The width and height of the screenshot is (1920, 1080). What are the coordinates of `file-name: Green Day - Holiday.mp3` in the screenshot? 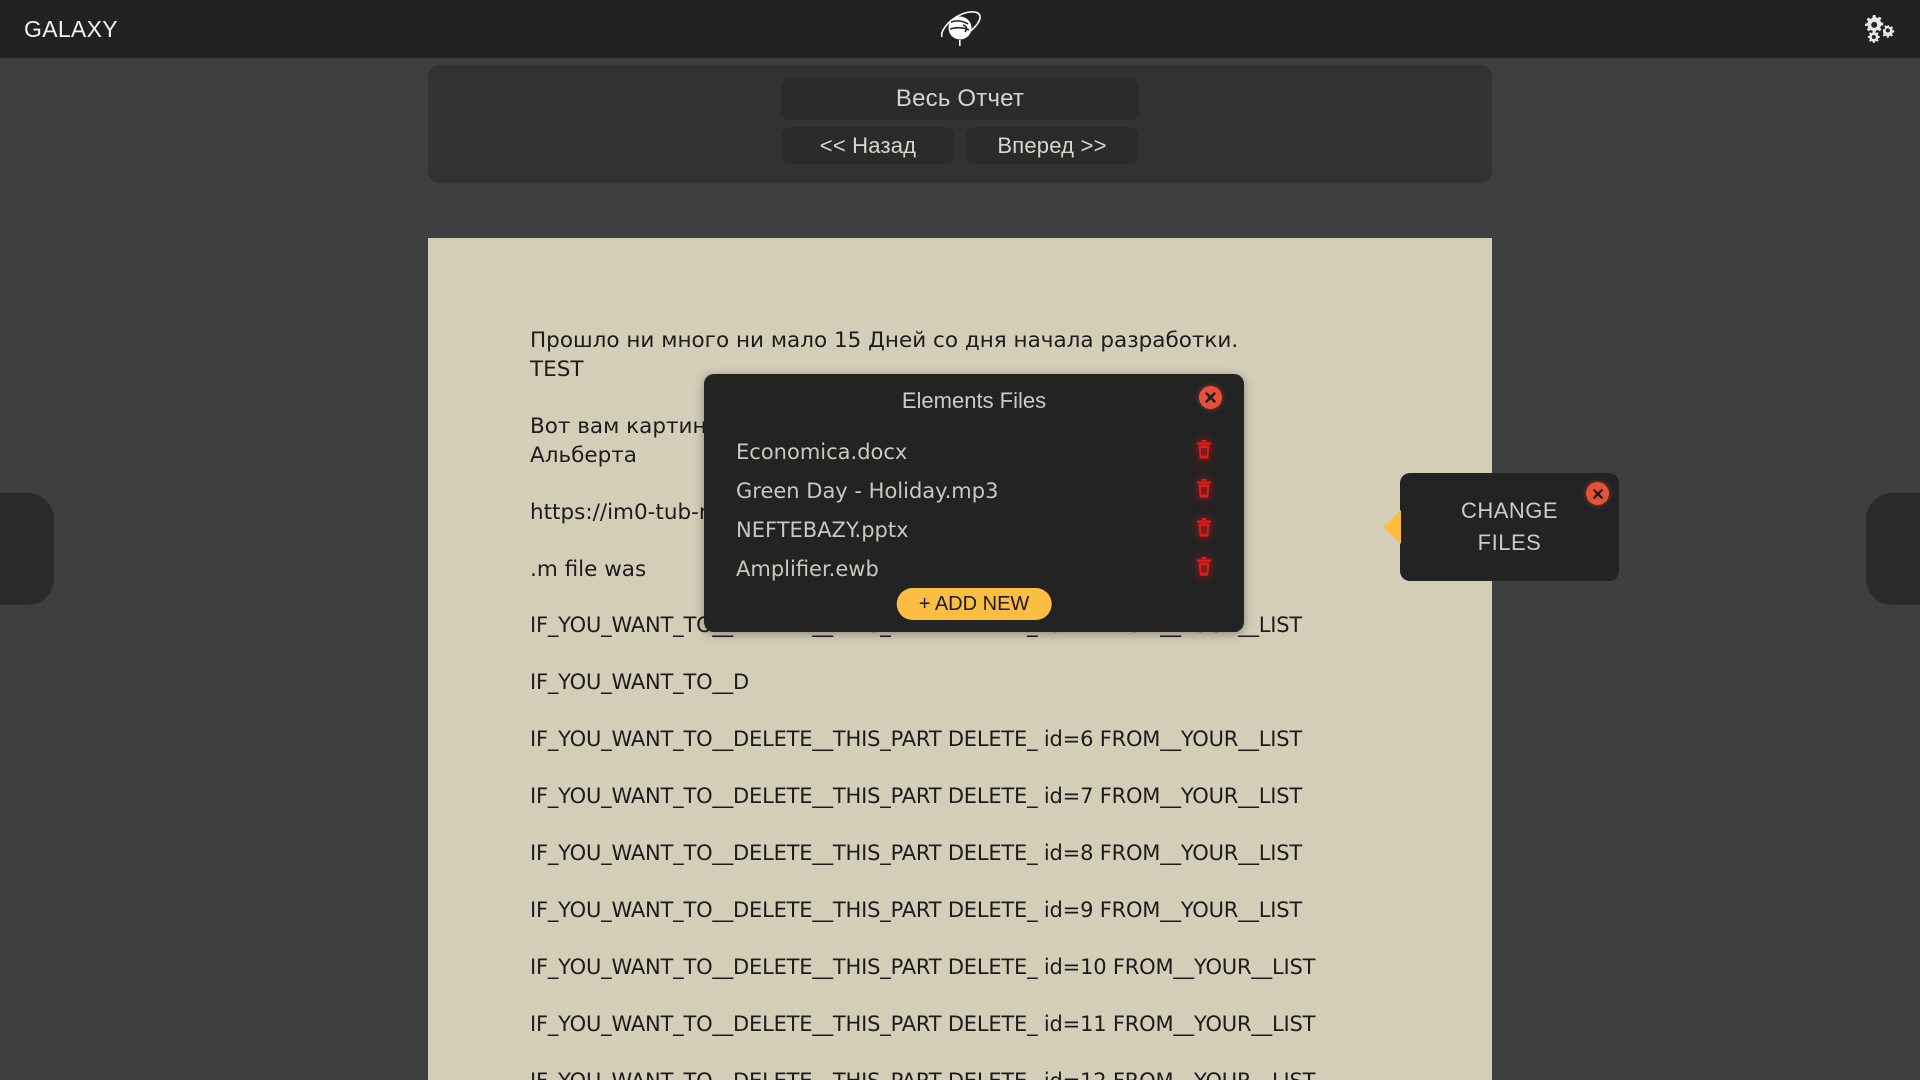 It's located at (867, 490).